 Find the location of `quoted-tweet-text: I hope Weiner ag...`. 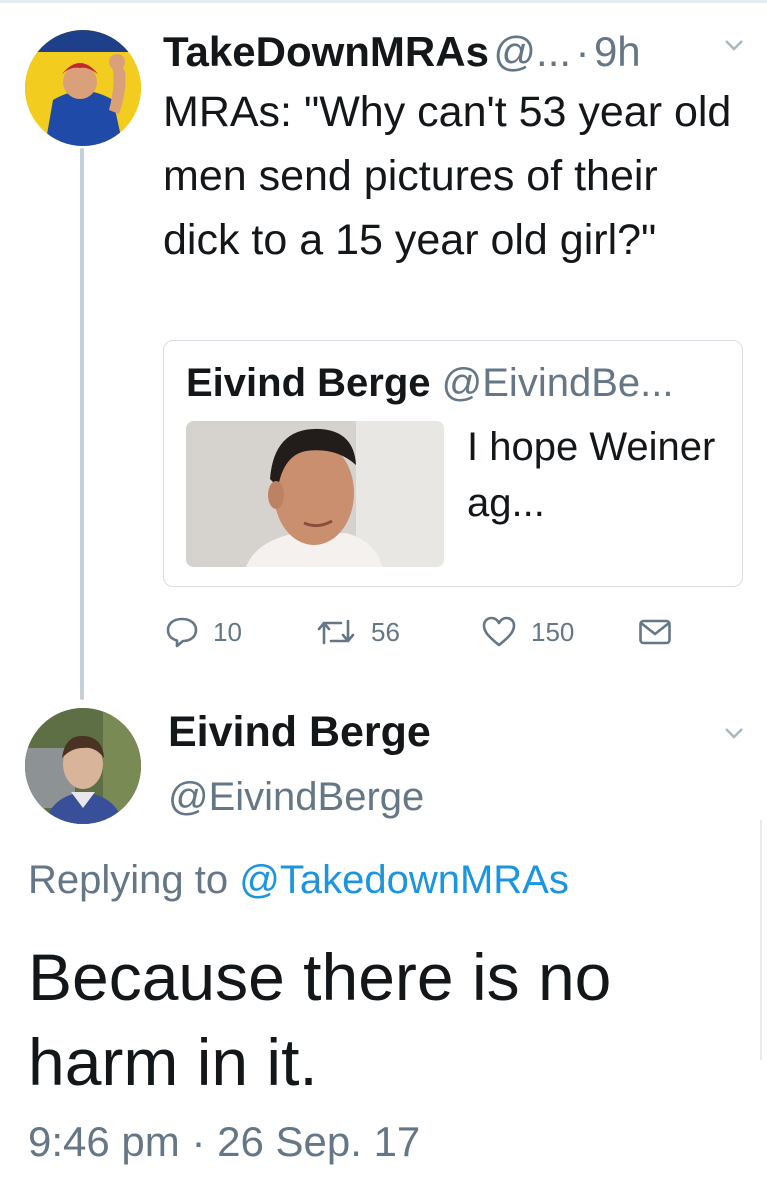

quoted-tweet-text: I hope Weiner ag... is located at coordinates (591, 475).